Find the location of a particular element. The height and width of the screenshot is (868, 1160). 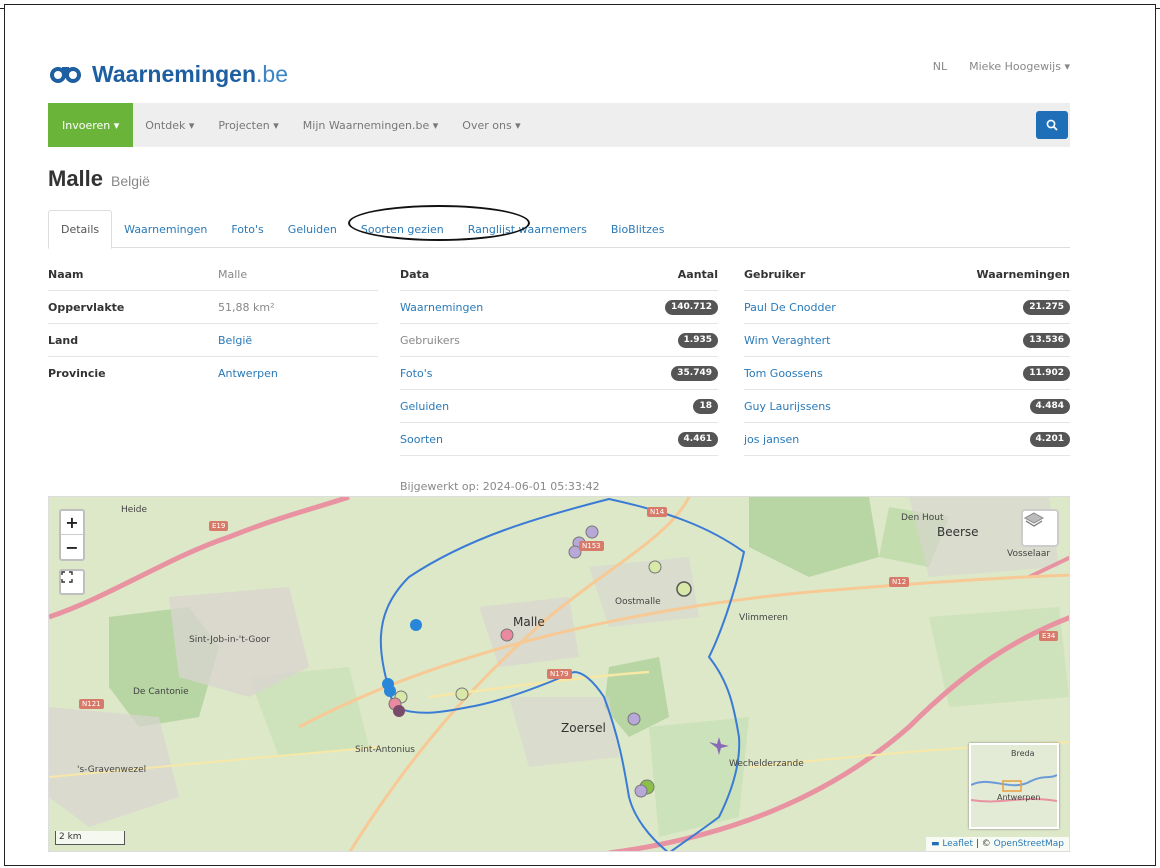

zoom-in-button: + is located at coordinates (72, 523).